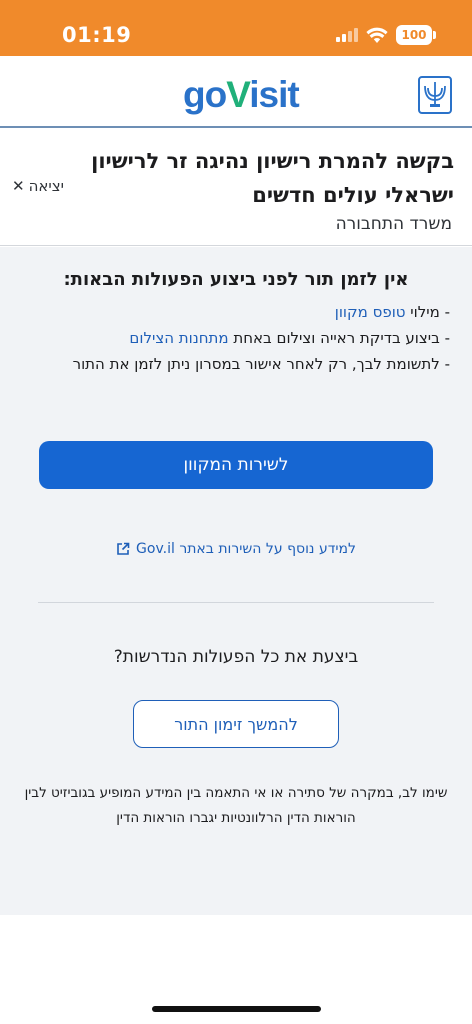  I want to click on gov-info-link: למידע נוסף על השירות באתר Gov.il, so click(236, 549).